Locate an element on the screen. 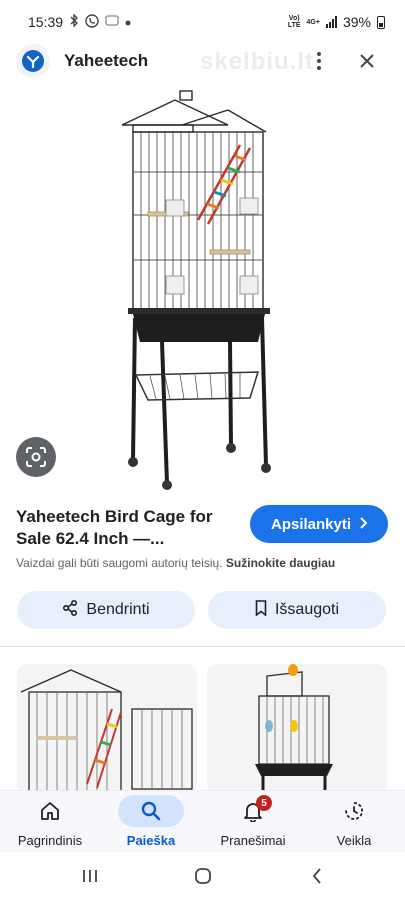 This screenshot has width=405, height=900. nav-label-notifications: Pranešimai is located at coordinates (253, 840).